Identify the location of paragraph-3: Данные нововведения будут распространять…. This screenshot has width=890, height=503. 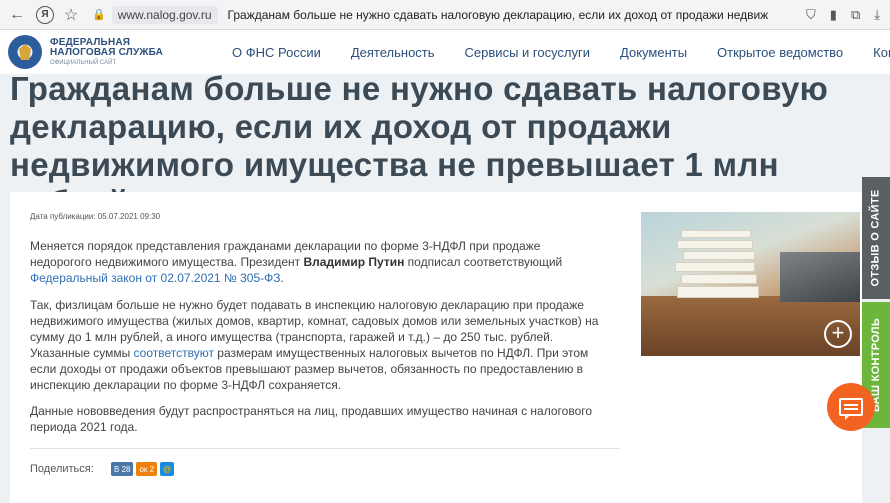
(311, 419).